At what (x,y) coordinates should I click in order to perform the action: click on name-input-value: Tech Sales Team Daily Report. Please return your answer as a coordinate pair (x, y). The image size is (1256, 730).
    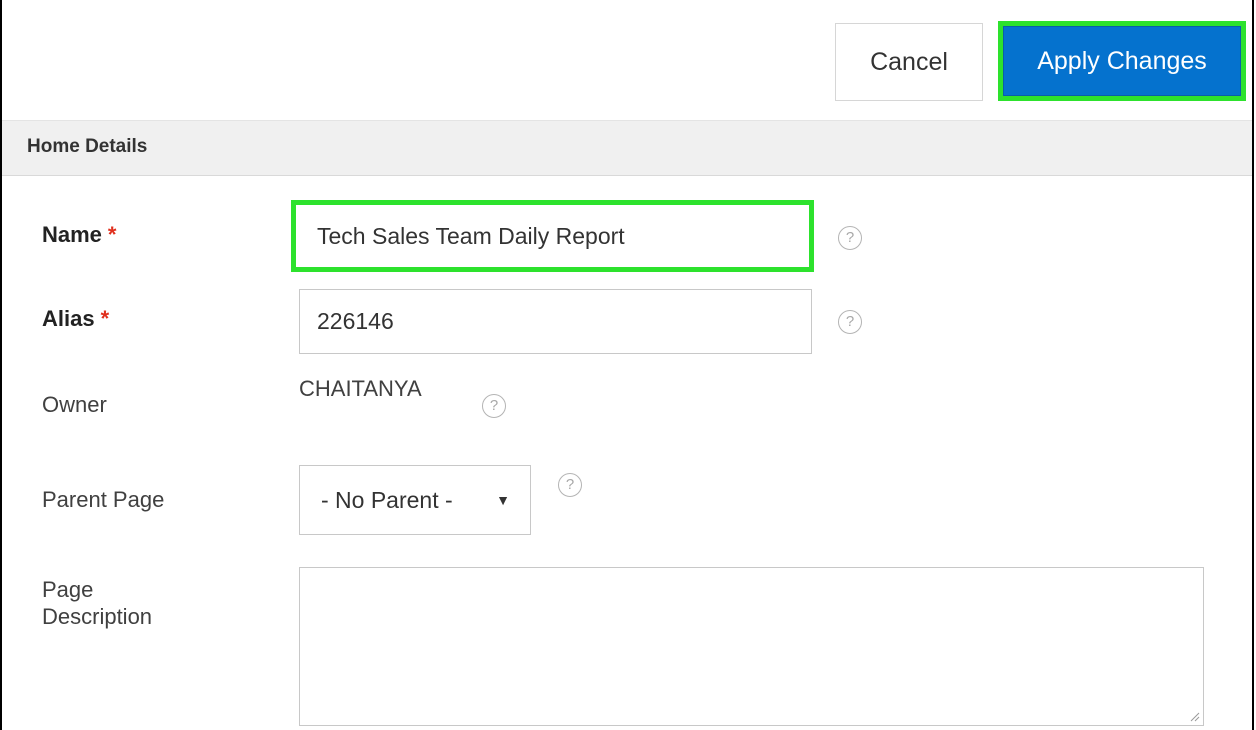
    Looking at the image, I should click on (471, 235).